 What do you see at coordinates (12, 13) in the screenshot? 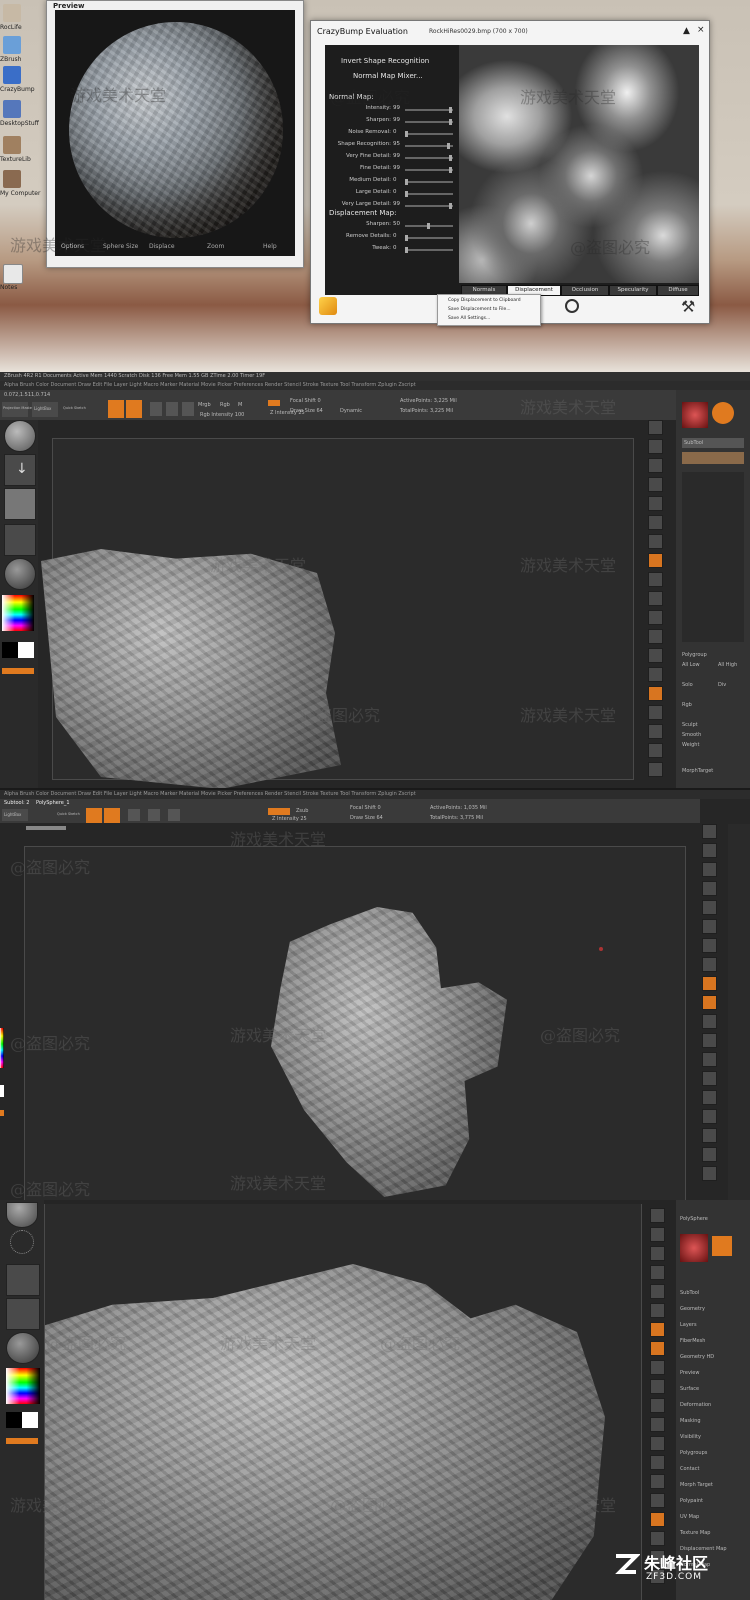
I see `recycle-bin-icon` at bounding box center [12, 13].